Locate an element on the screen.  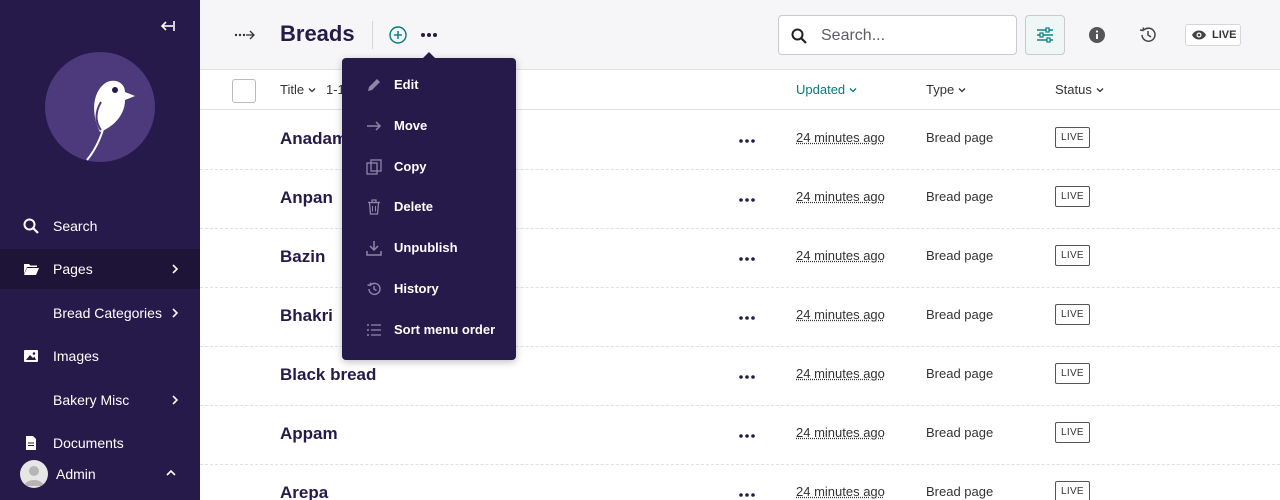
info-icon is located at coordinates (1097, 35).